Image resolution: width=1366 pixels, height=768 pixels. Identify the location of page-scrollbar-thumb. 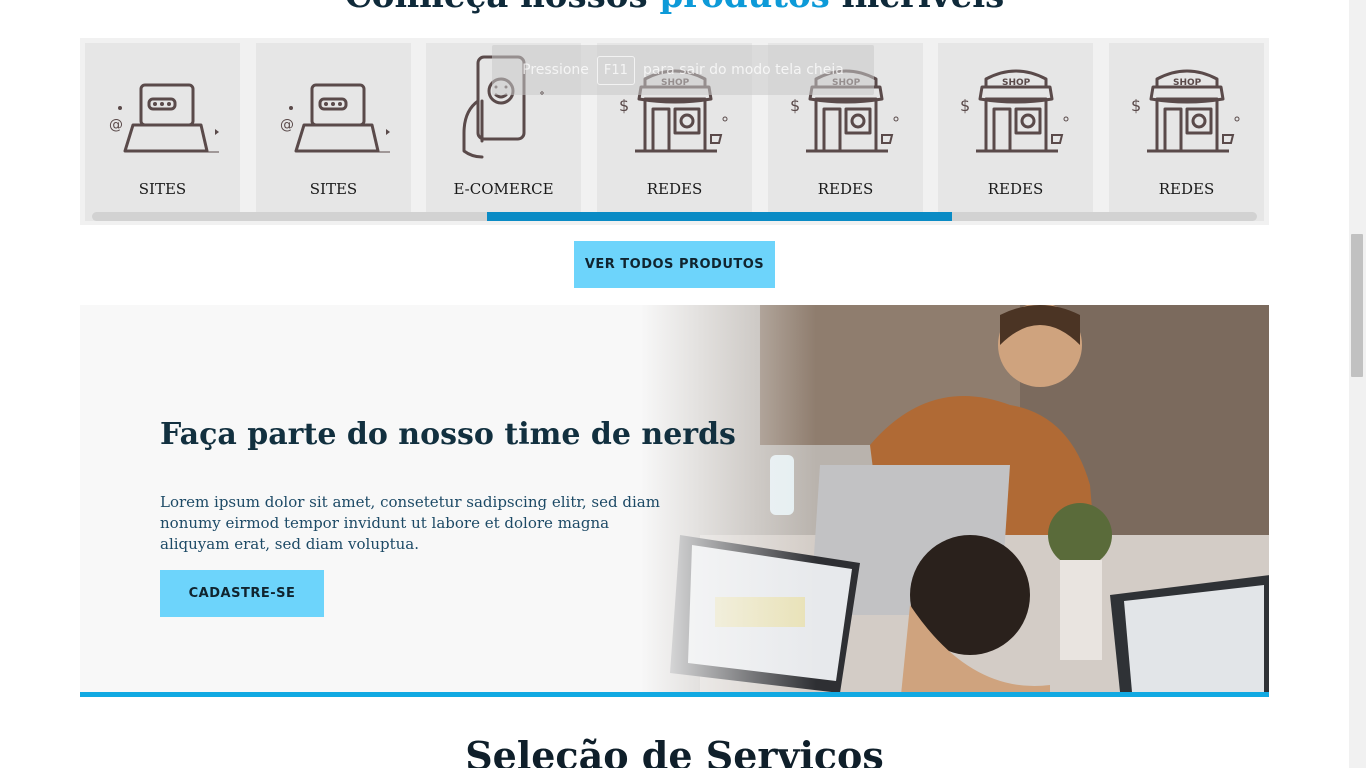
(1357, 305).